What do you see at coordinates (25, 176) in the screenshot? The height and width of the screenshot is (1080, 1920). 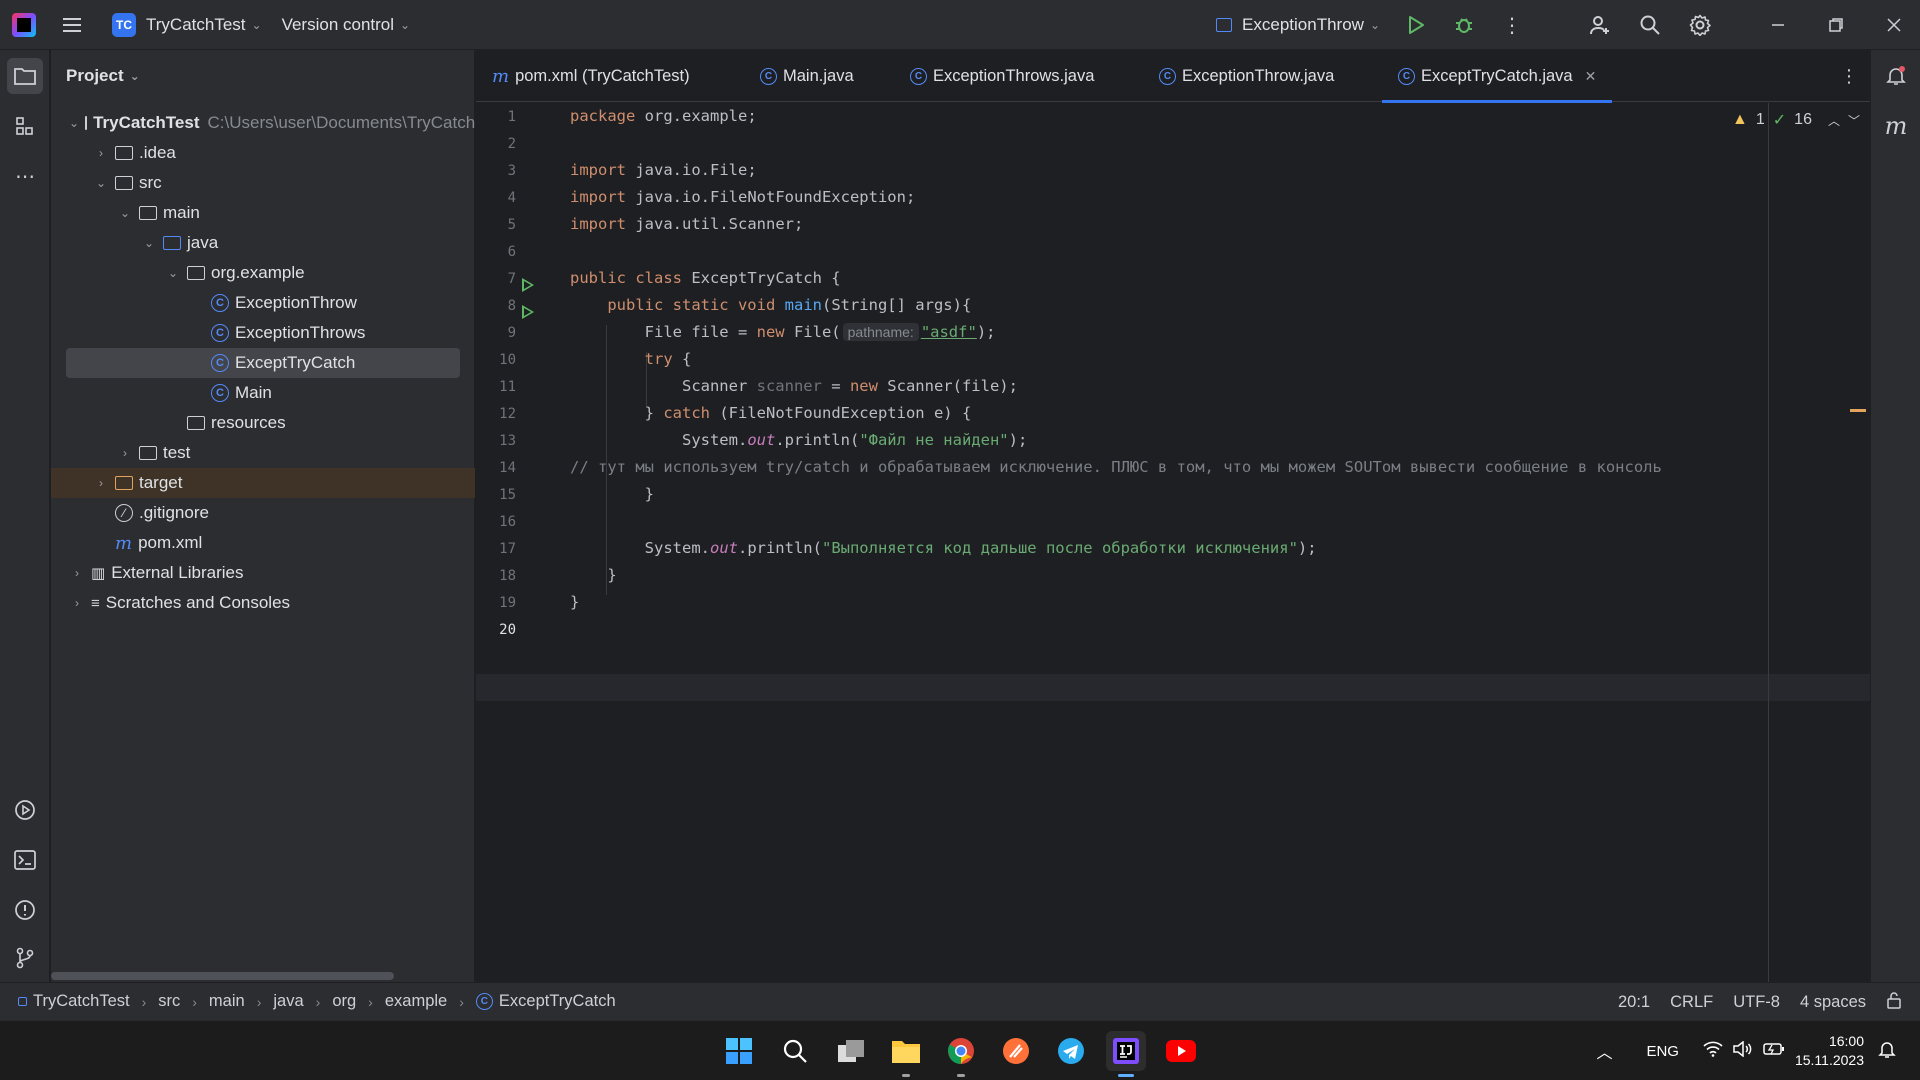 I see `more-tools-icon: ⋯` at bounding box center [25, 176].